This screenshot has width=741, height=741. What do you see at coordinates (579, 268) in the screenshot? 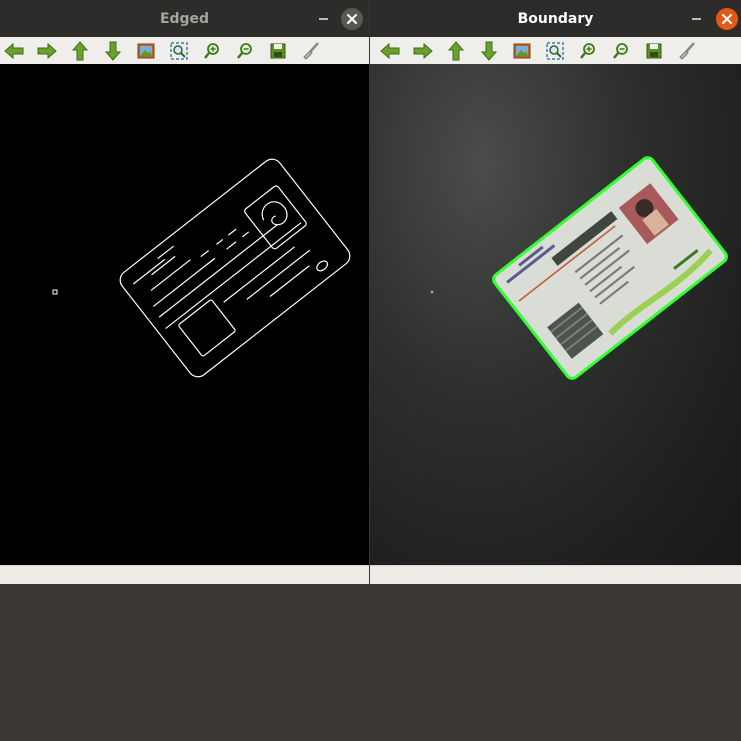
I see `boundary-photo-image` at bounding box center [579, 268].